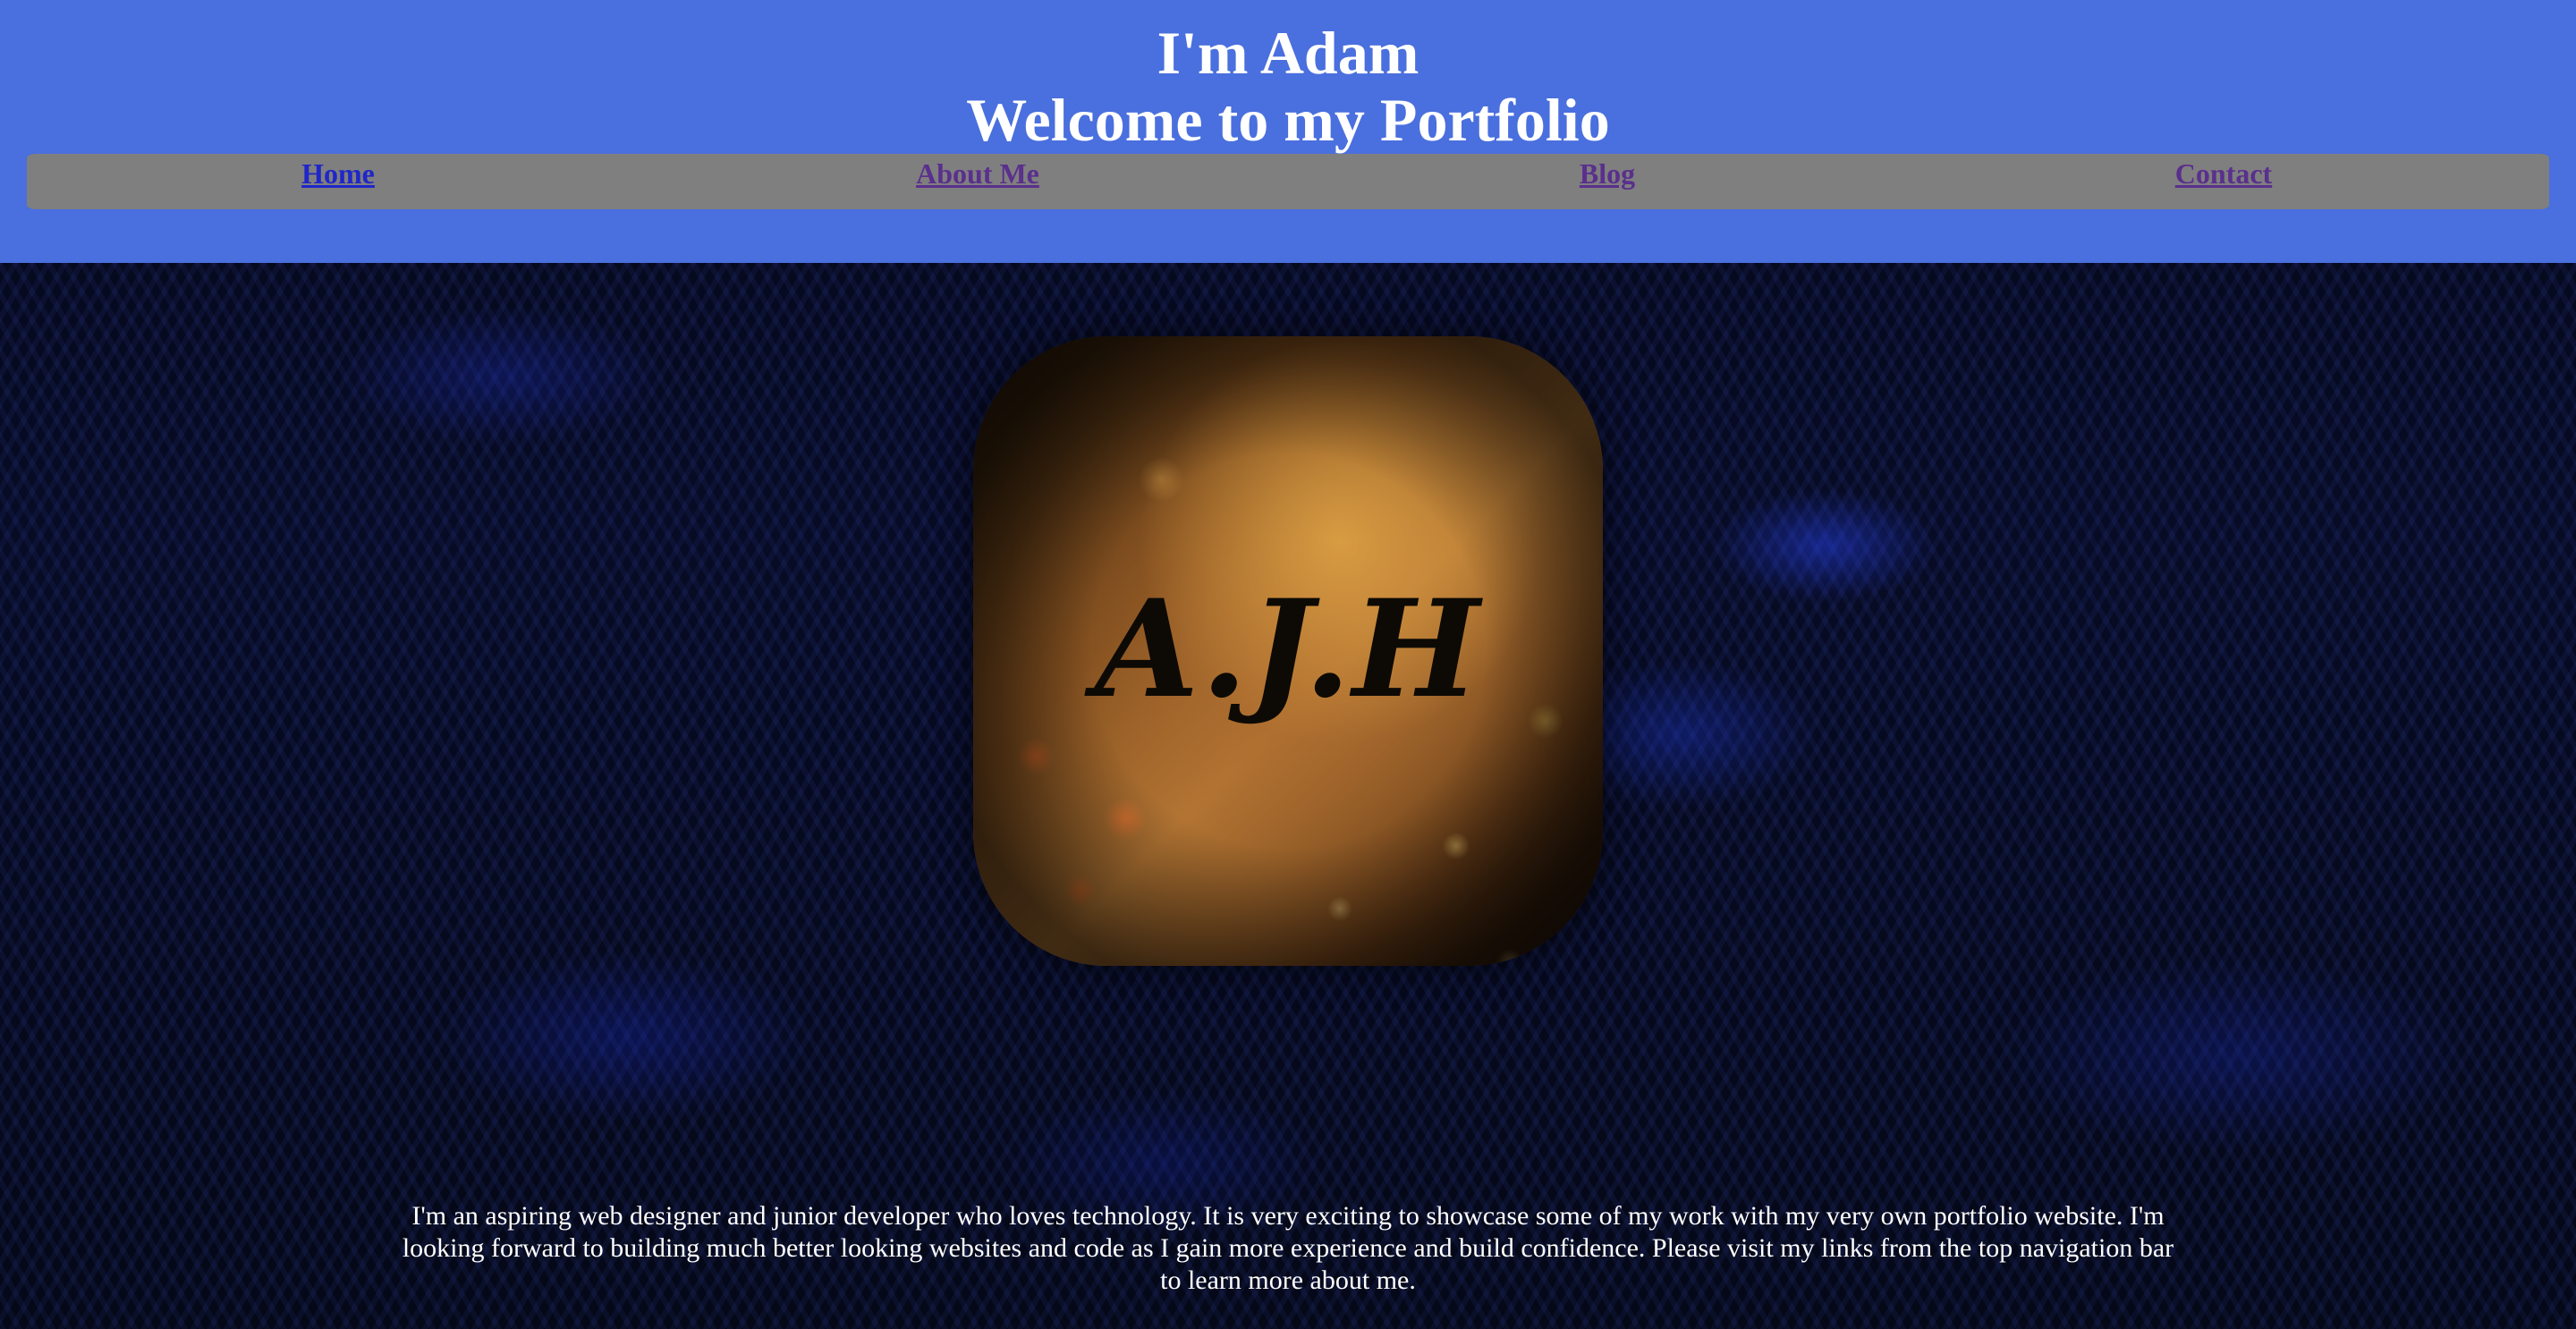 The height and width of the screenshot is (1329, 2576). Describe the element at coordinates (1288, 53) in the screenshot. I see `title-line-name: I'm Adam` at that location.